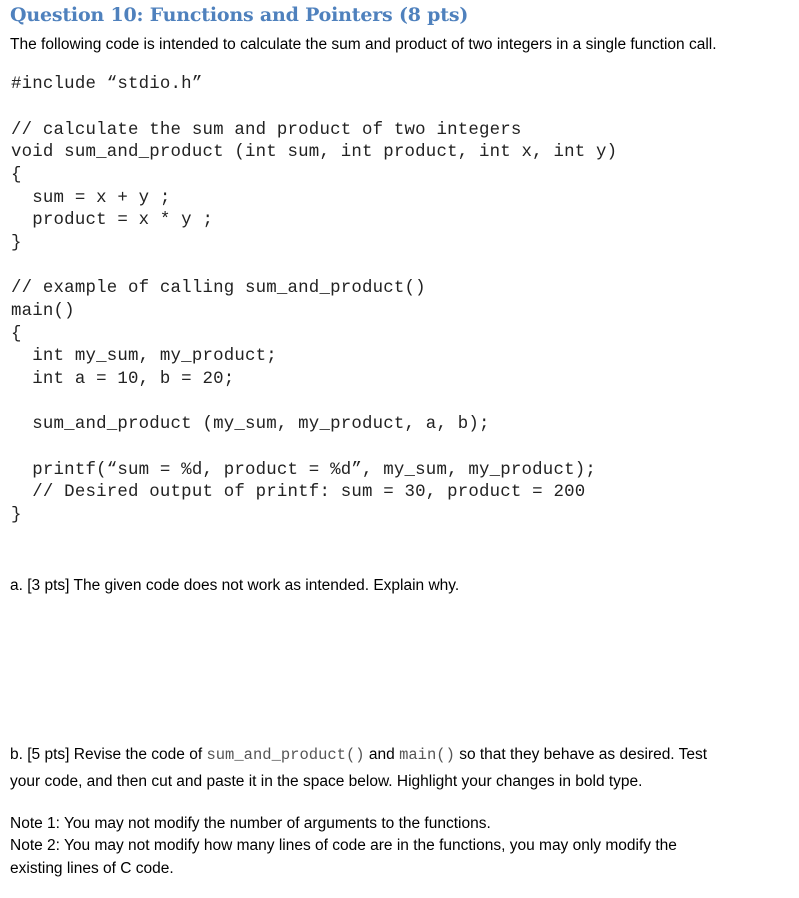 The image size is (799, 898). Describe the element at coordinates (112, 220) in the screenshot. I see `code-line: product = x * y ;` at that location.